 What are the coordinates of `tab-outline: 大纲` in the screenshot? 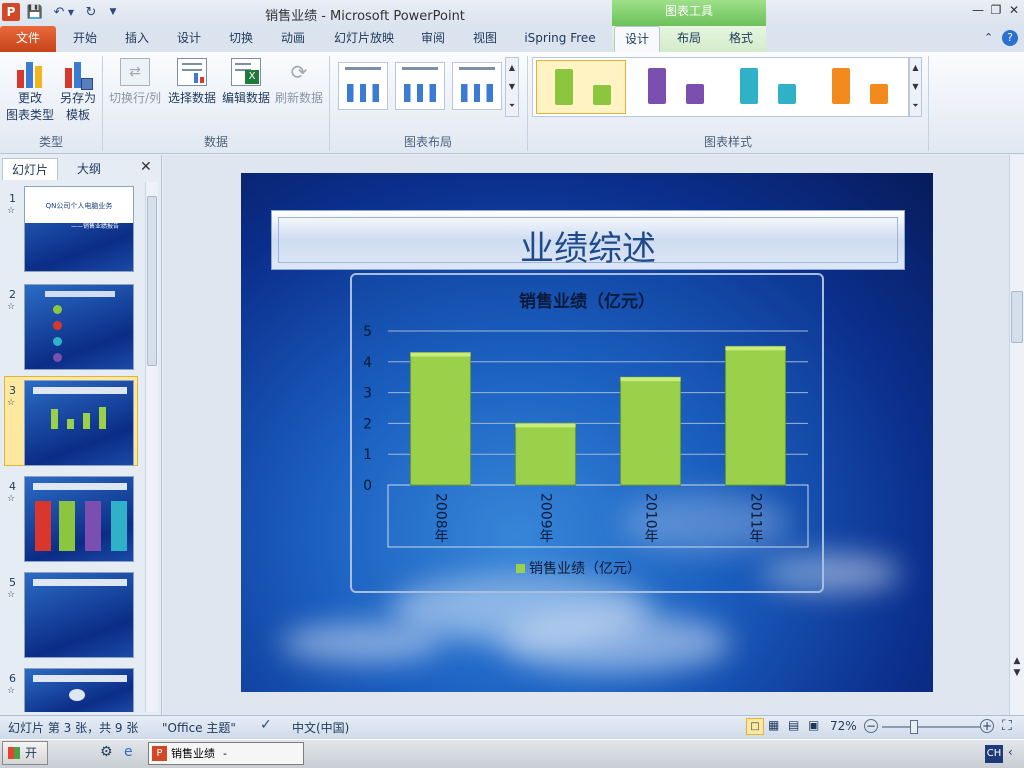 It's located at (89, 169).